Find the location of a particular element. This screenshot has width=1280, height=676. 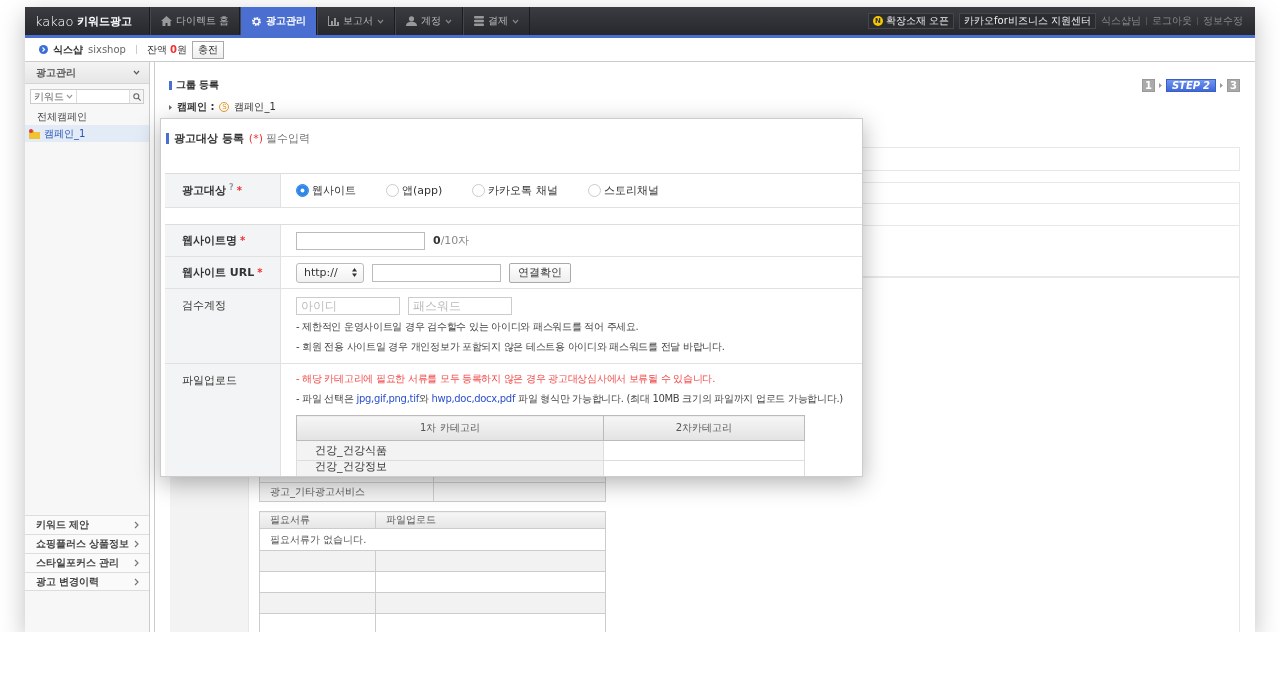

empty-message: 필요서류가 없습니다. is located at coordinates (432, 539).